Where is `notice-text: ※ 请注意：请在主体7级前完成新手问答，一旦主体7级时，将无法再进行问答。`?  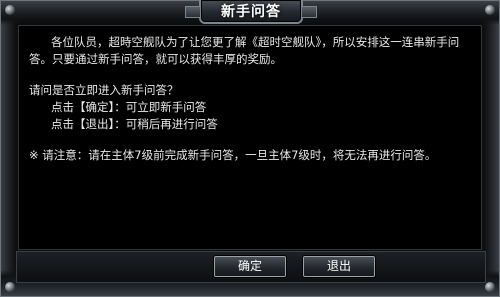
notice-text: ※ 请注意：请在主体7级前完成新手问答，一旦主体7级时，将无法再进行问答。 is located at coordinates (233, 155).